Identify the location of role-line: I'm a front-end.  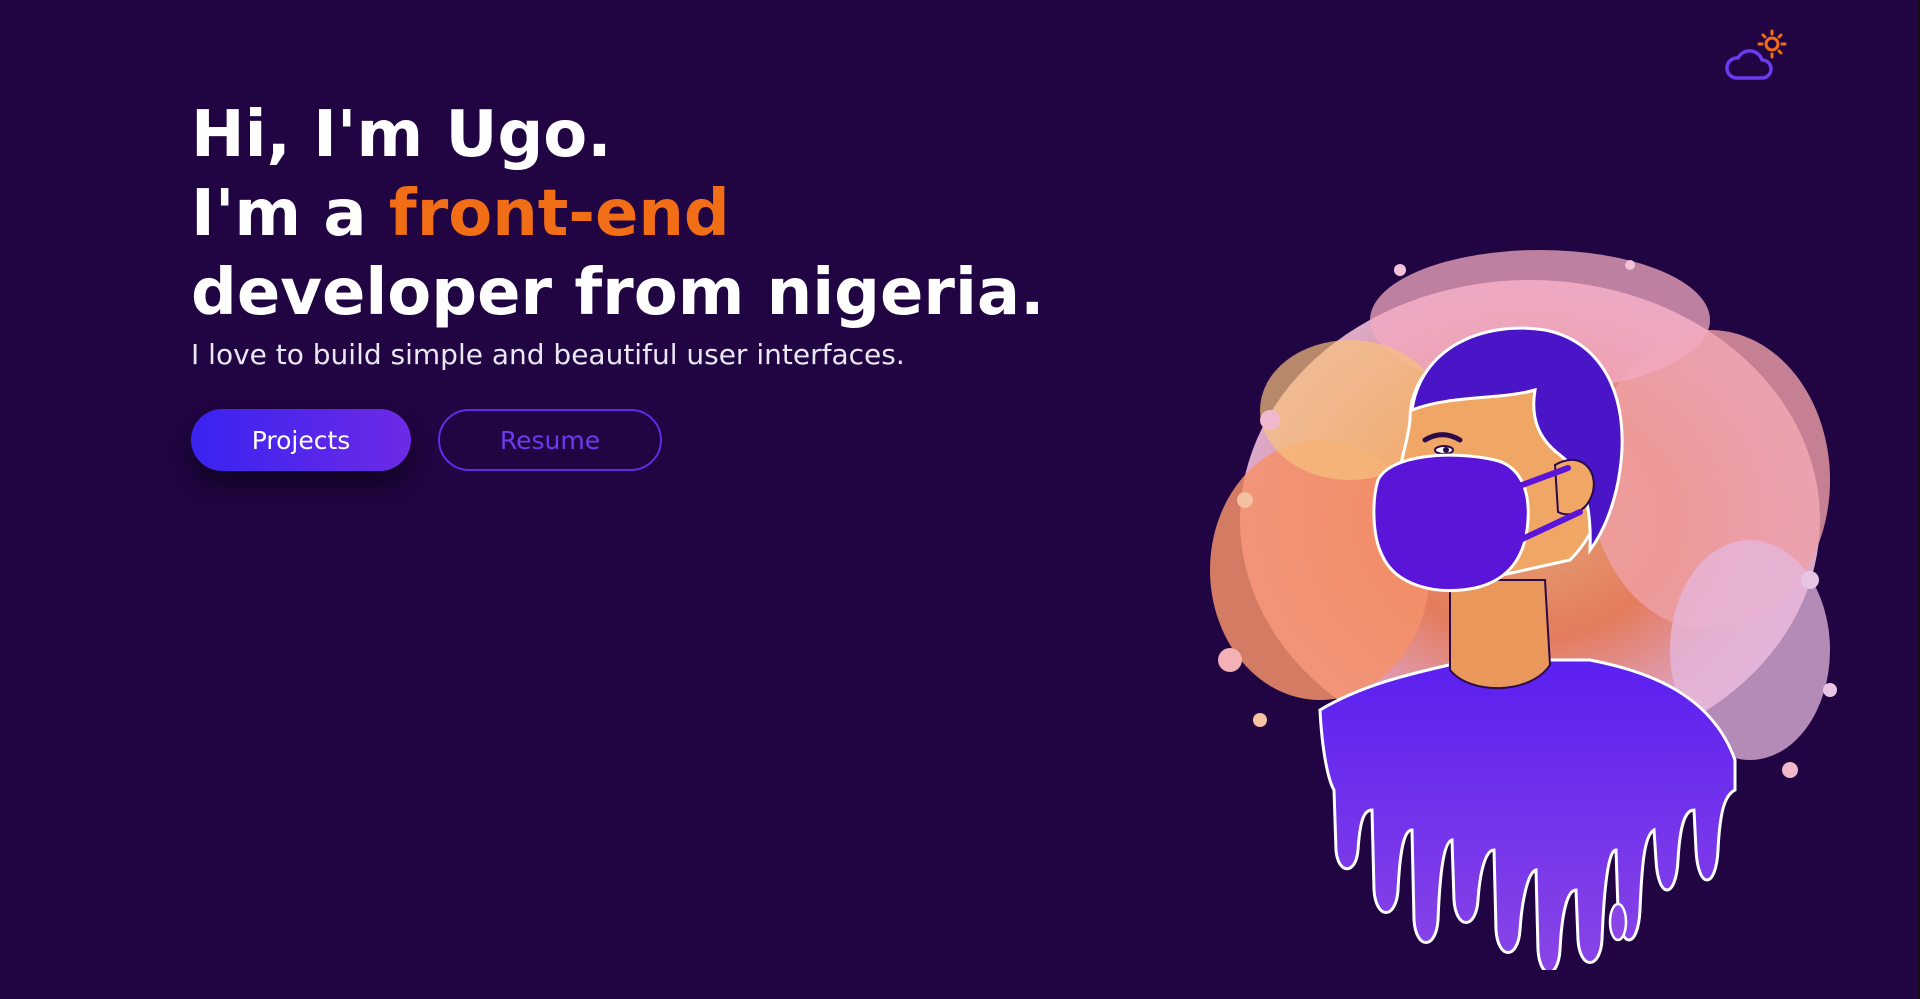
(631, 214).